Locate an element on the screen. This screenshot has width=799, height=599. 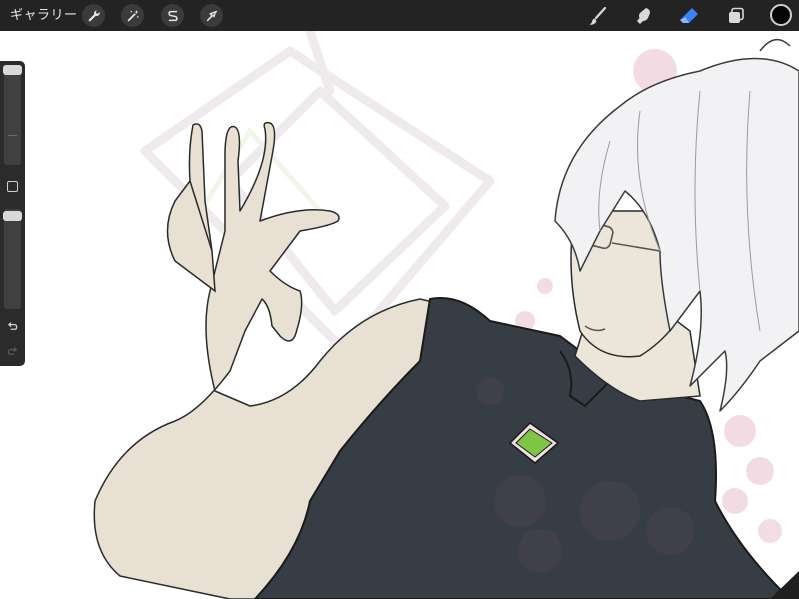
eraser-tool is located at coordinates (689, 16).